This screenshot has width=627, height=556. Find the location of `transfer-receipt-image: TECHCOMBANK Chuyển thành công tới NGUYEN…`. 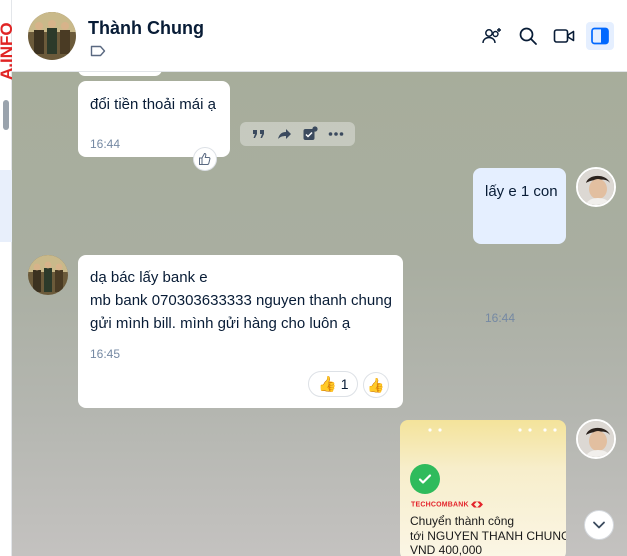

transfer-receipt-image: TECHCOMBANK Chuyển thành công tới NGUYEN… is located at coordinates (483, 488).